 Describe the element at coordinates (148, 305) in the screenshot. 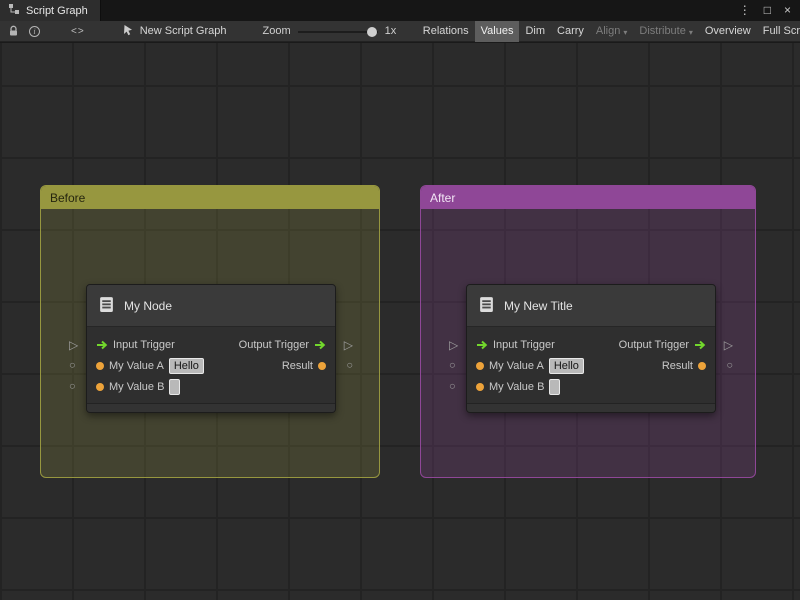

I see `node-title: My Node` at that location.